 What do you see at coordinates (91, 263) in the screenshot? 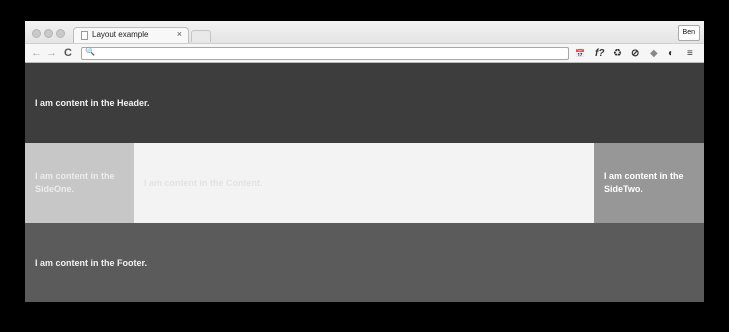
I see `footer-text: I am content in the Footer.` at bounding box center [91, 263].